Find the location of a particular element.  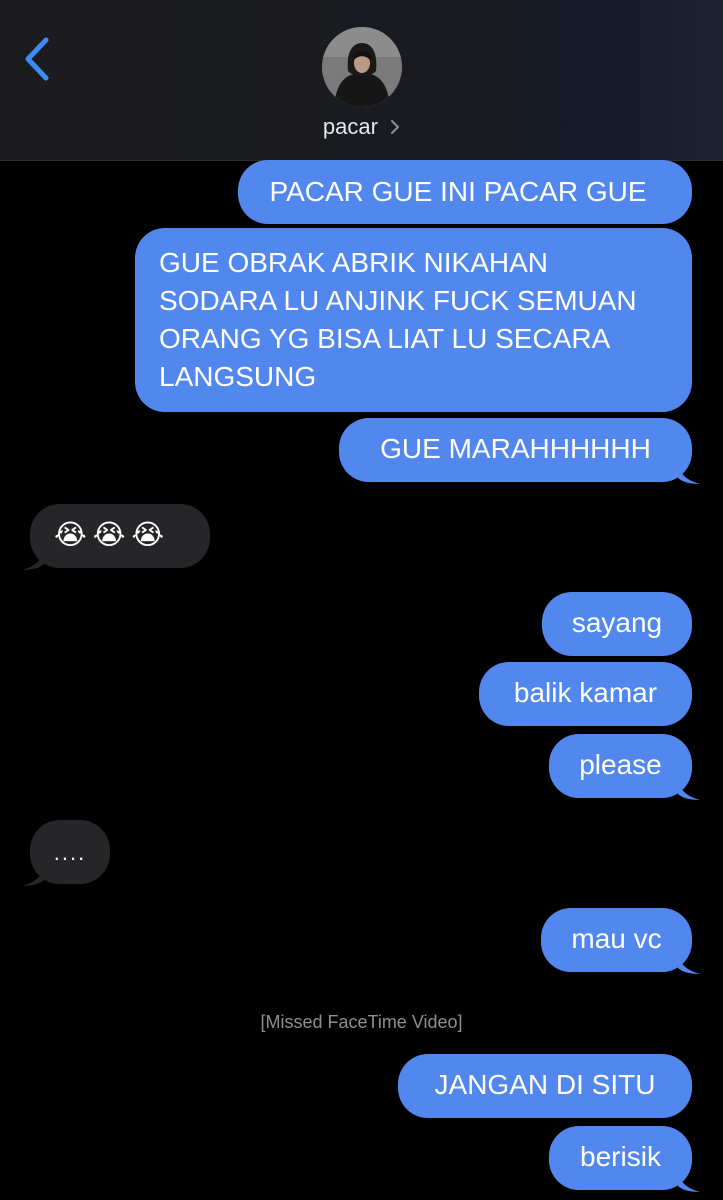

contact-name: pacar is located at coordinates (350, 126).